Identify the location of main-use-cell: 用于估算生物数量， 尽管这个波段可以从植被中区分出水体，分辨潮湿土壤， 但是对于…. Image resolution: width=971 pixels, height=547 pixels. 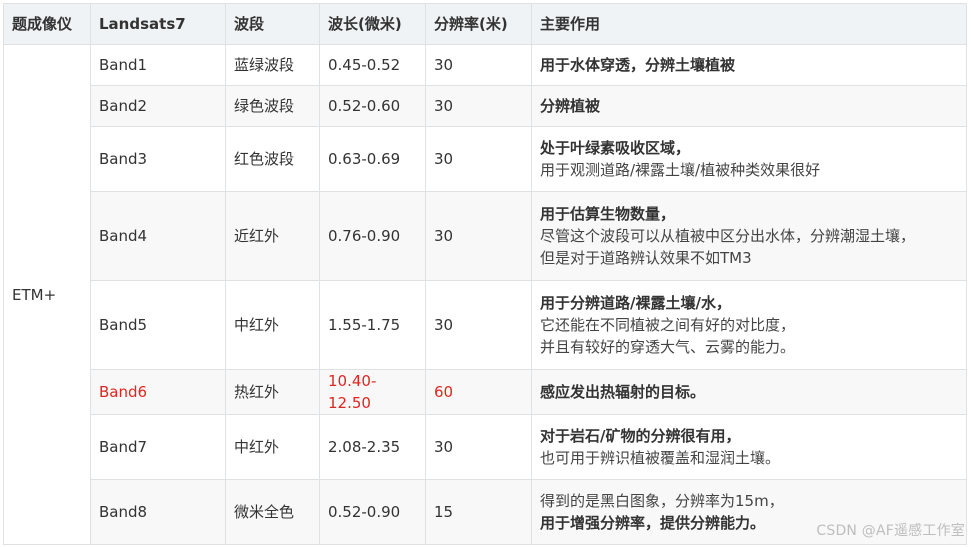
(749, 236).